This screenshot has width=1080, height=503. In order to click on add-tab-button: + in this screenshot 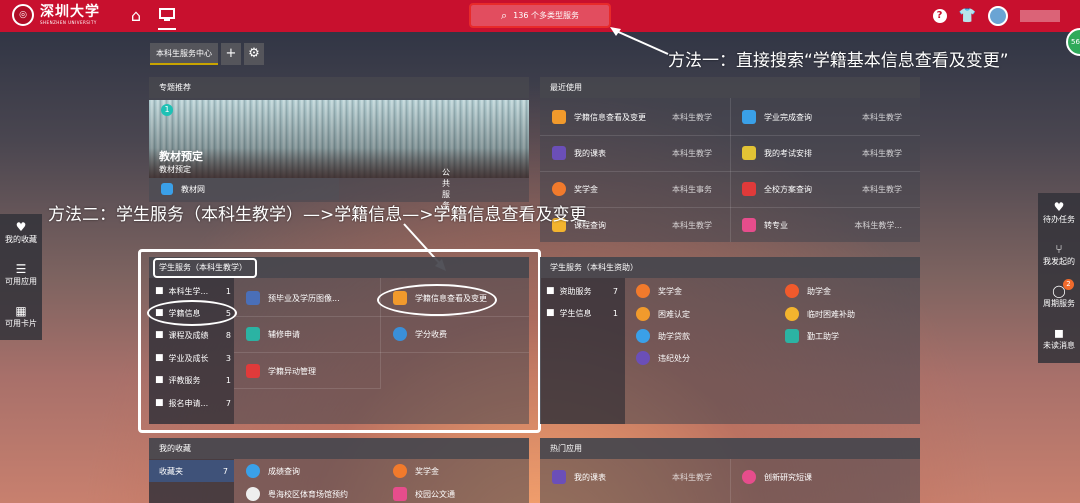, I will do `click(231, 54)`.